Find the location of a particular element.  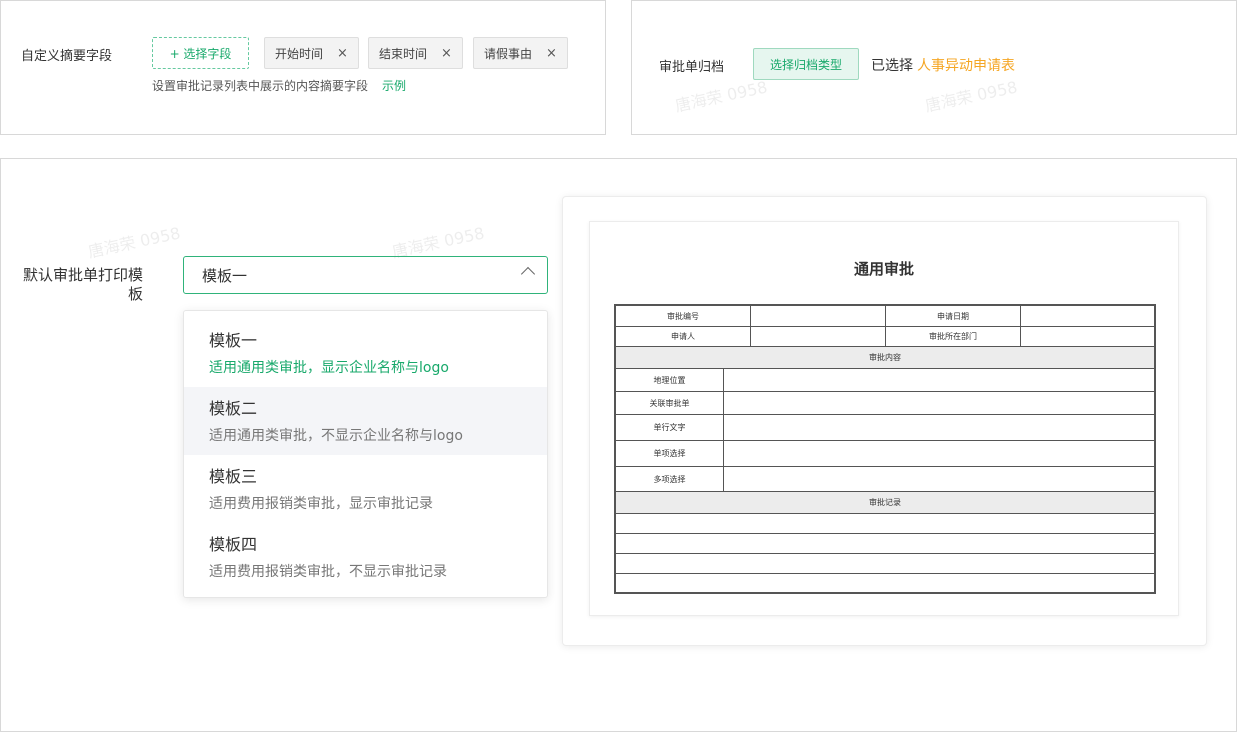

table-row: 多项选择 is located at coordinates (885, 478).